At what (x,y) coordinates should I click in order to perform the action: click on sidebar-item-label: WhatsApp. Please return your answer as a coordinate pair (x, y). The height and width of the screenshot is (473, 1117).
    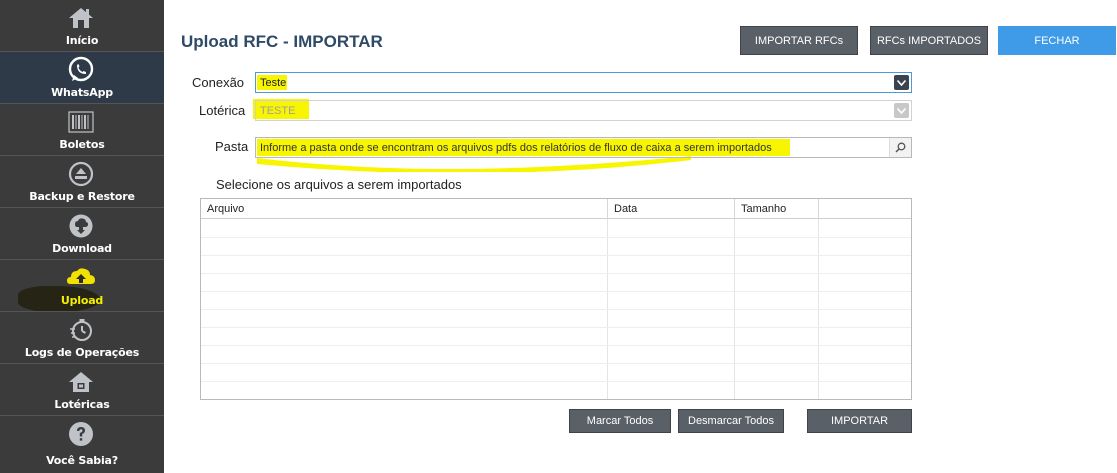
    Looking at the image, I should click on (82, 92).